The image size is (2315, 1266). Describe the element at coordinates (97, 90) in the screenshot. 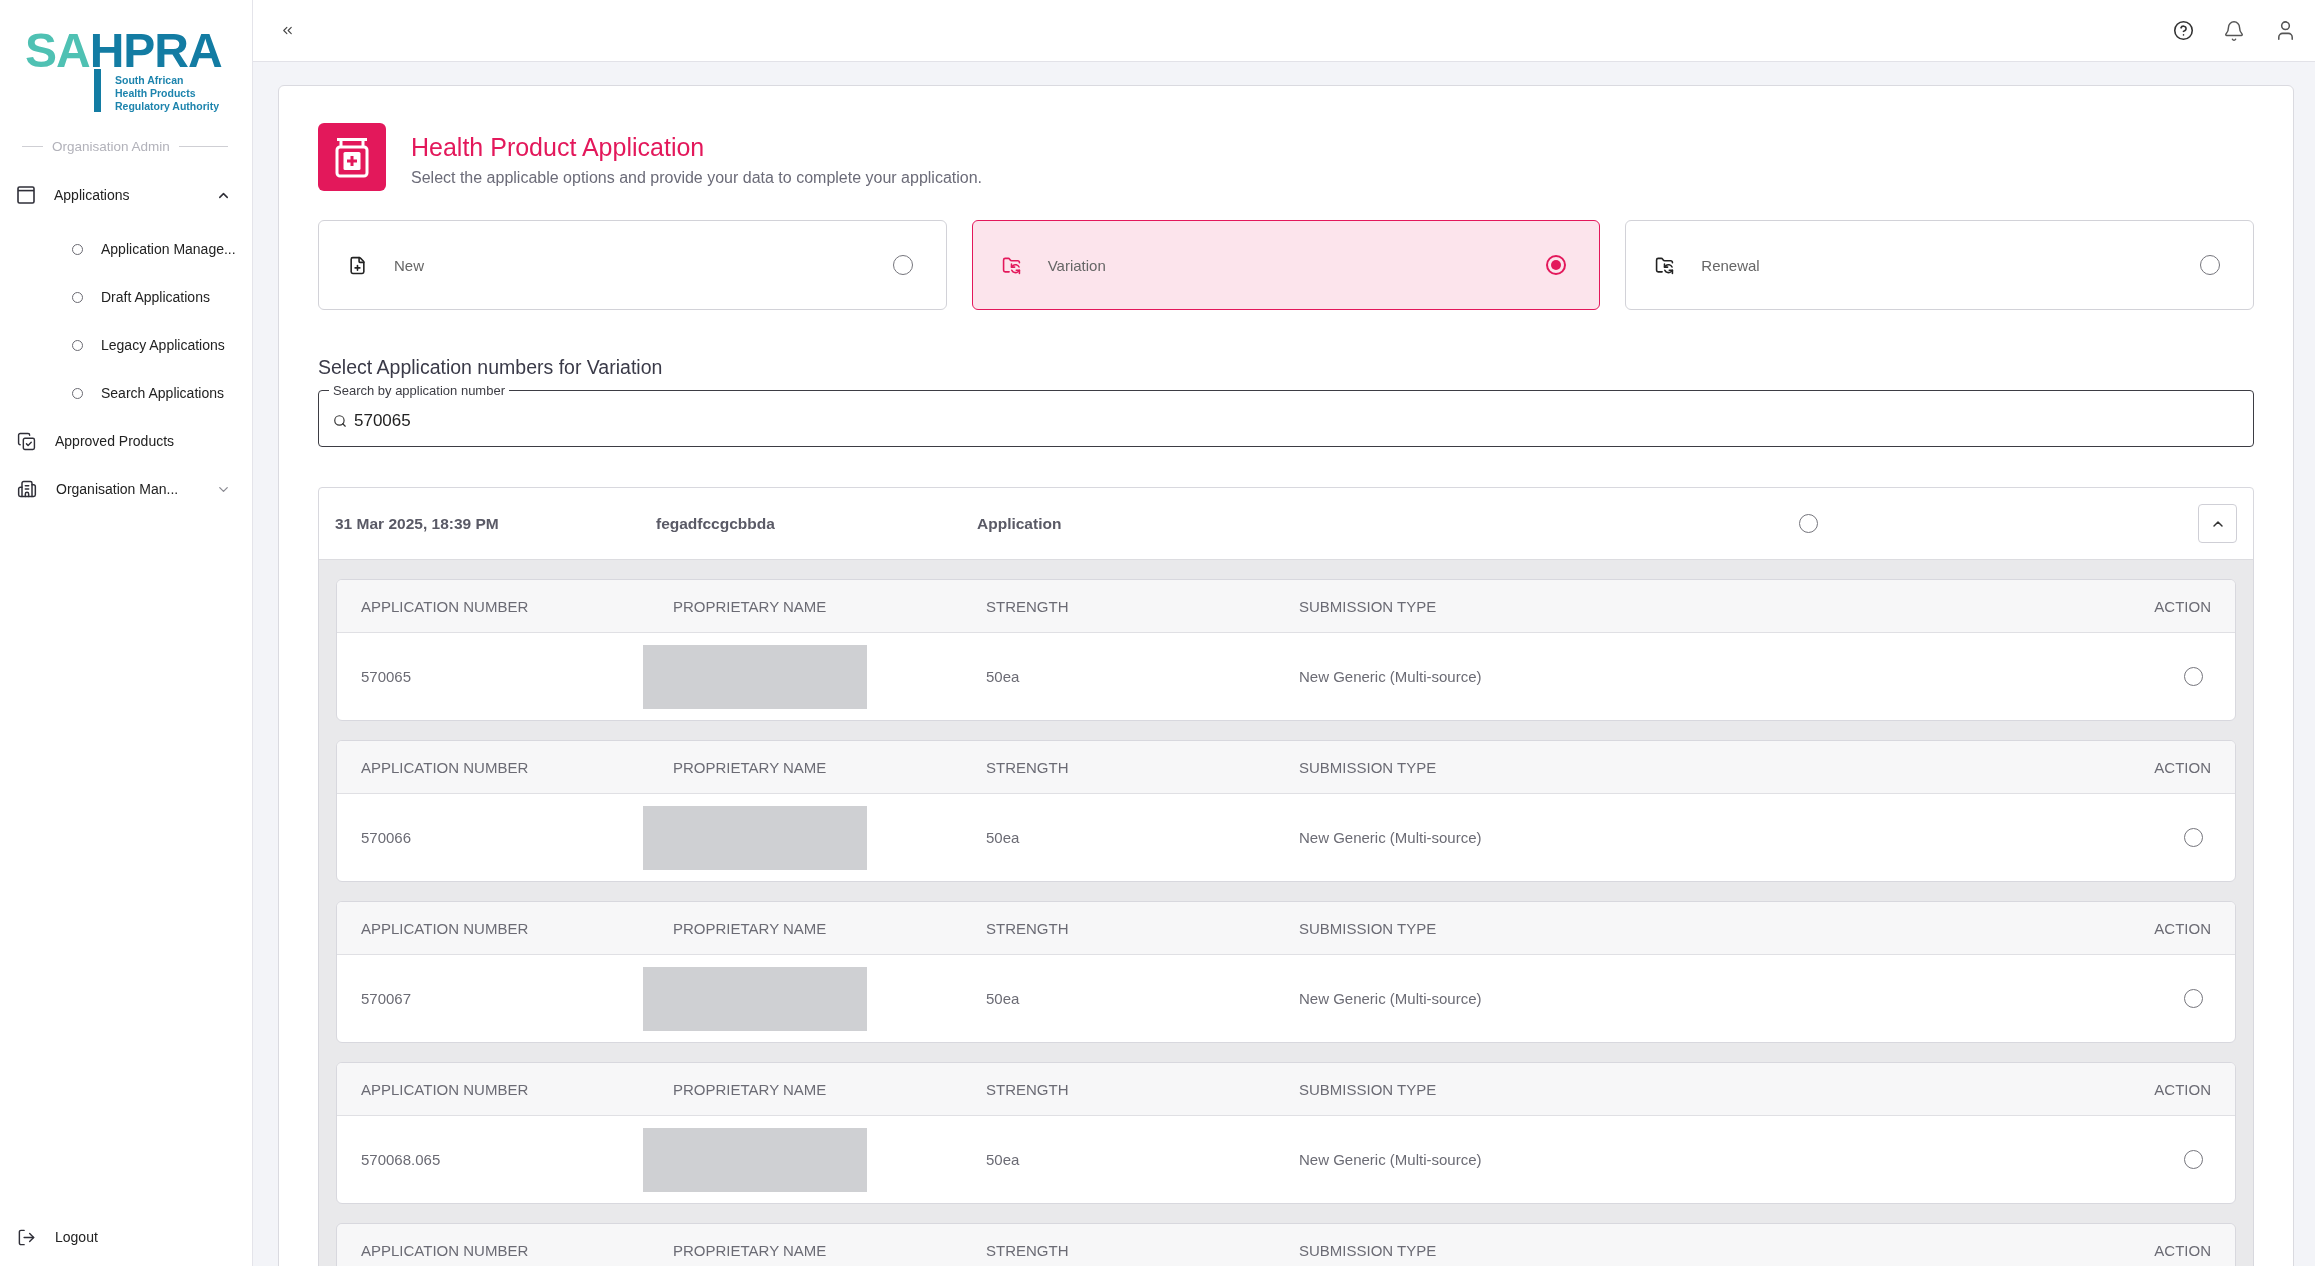

I see `logo-bar-icon` at that location.